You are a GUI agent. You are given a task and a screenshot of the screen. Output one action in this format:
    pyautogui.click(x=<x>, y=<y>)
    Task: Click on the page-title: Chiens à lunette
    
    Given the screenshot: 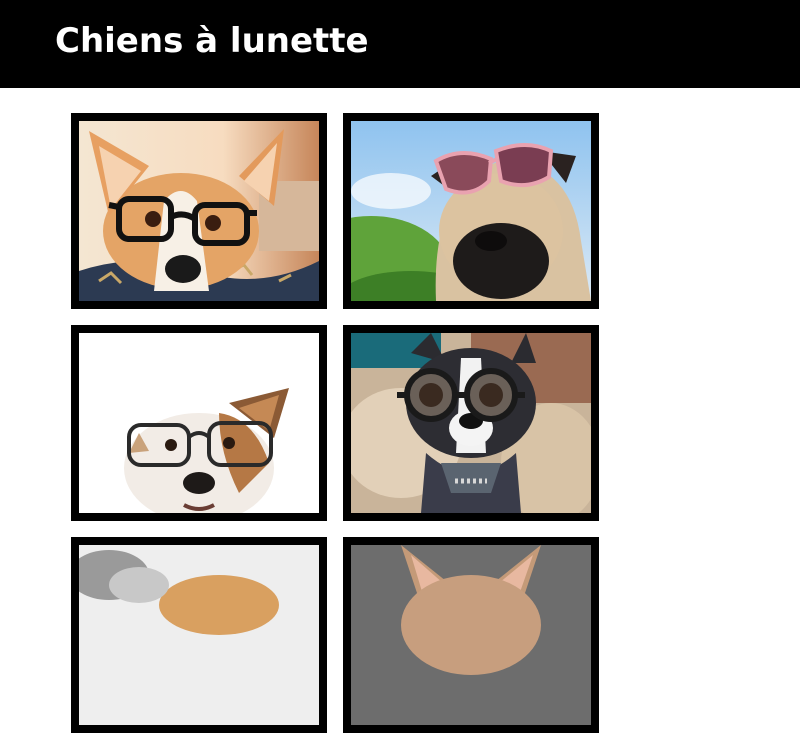 What is the action you would take?
    pyautogui.click(x=212, y=41)
    